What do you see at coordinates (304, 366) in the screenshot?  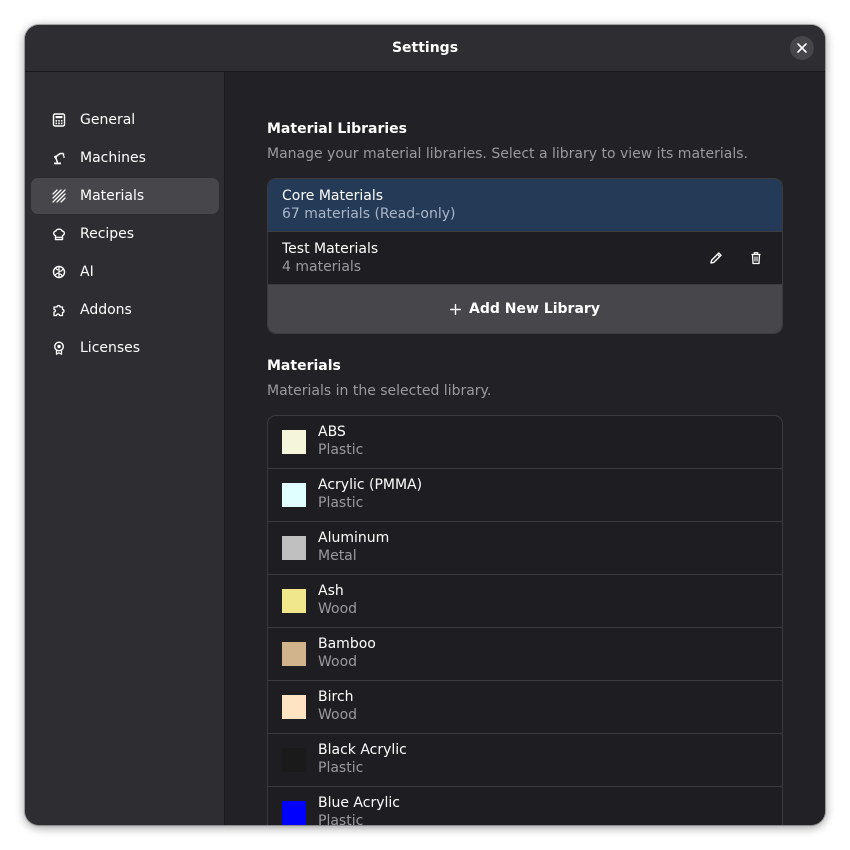 I see `materials-heading: Materials` at bounding box center [304, 366].